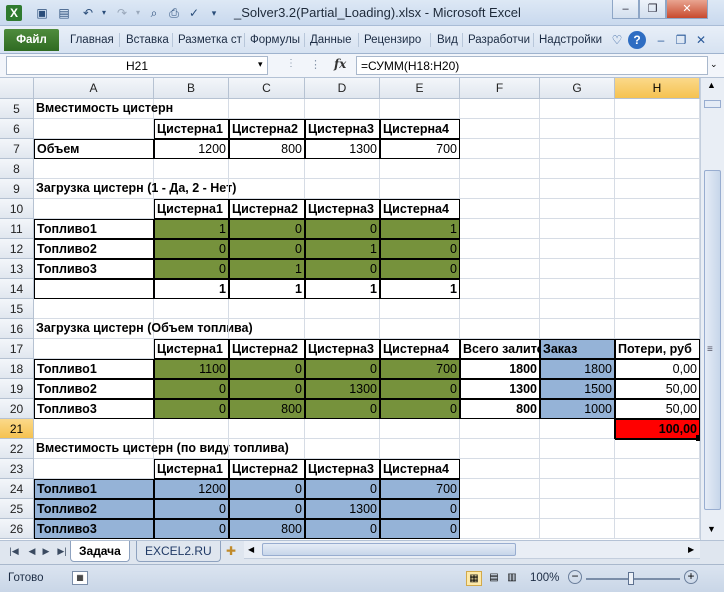 This screenshot has height=592, width=724. Describe the element at coordinates (17, 169) in the screenshot. I see `row-header-8: 8` at that location.